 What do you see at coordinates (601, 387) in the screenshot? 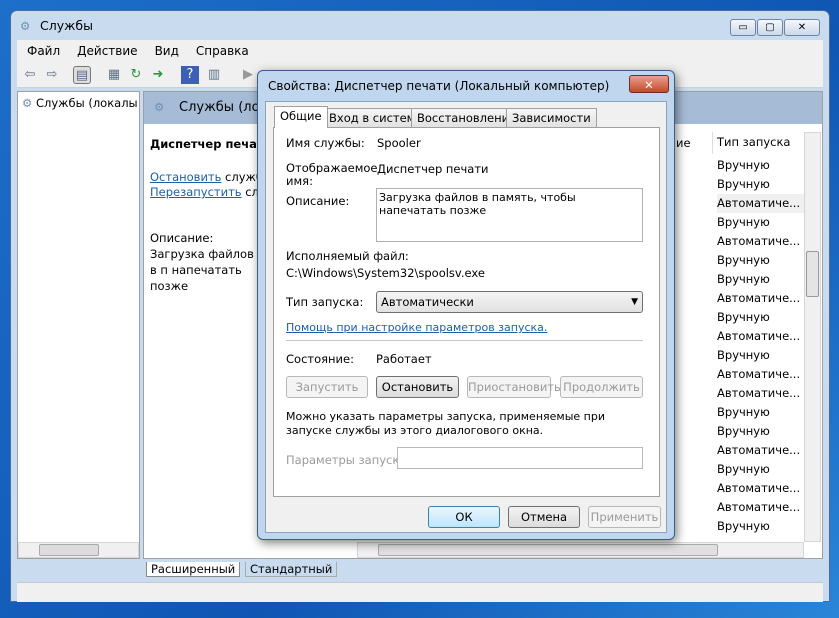
I see `resume-button: Продолжить` at bounding box center [601, 387].